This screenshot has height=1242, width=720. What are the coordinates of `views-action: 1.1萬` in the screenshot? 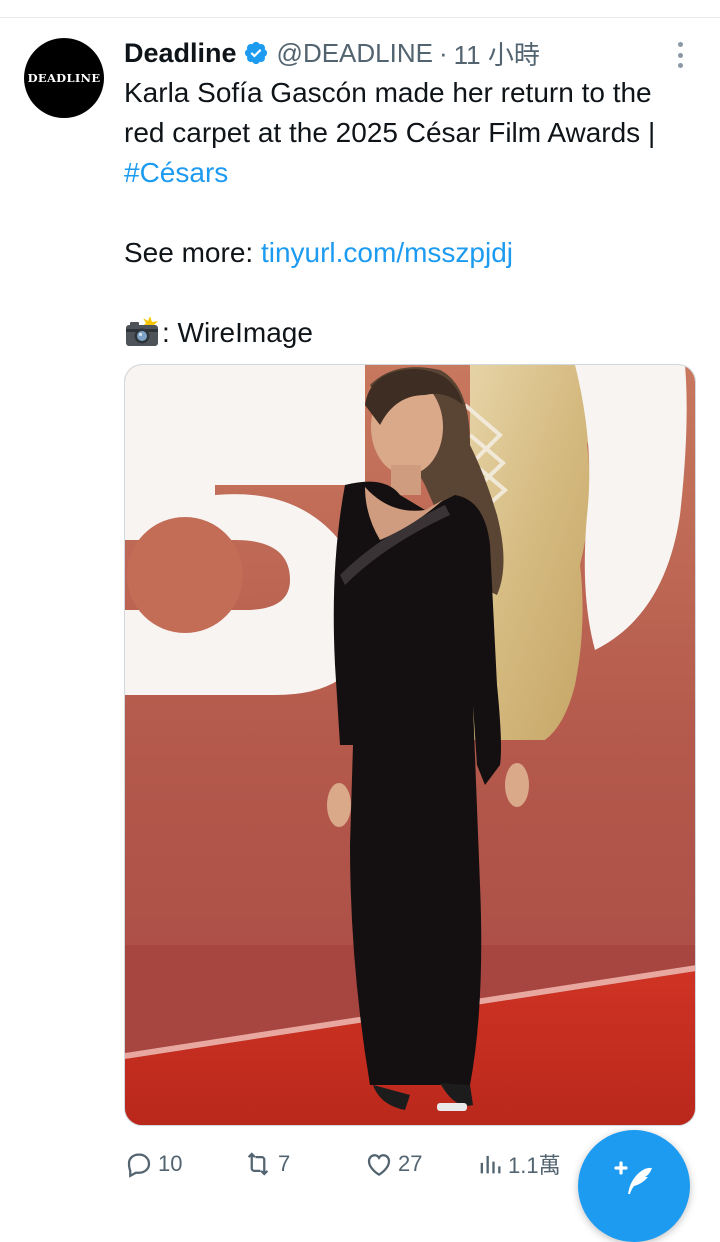 It's located at (518, 1164).